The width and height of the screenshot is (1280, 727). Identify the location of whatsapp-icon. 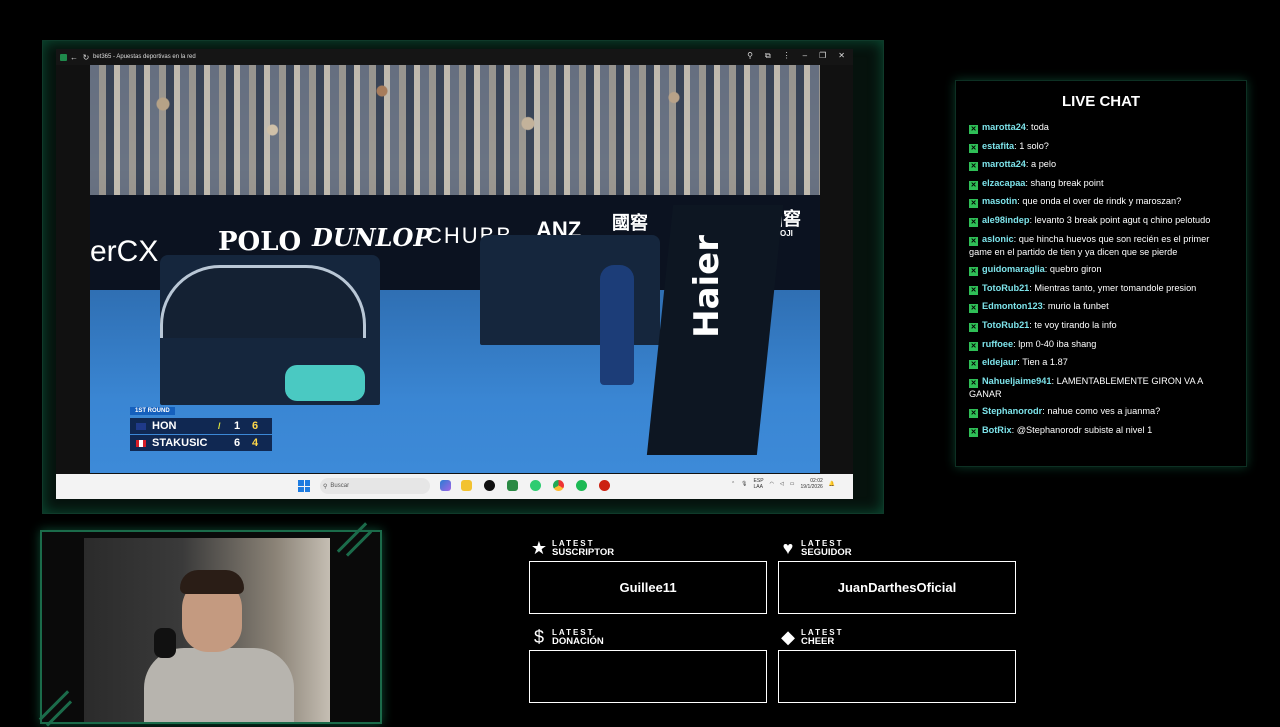
(535, 485).